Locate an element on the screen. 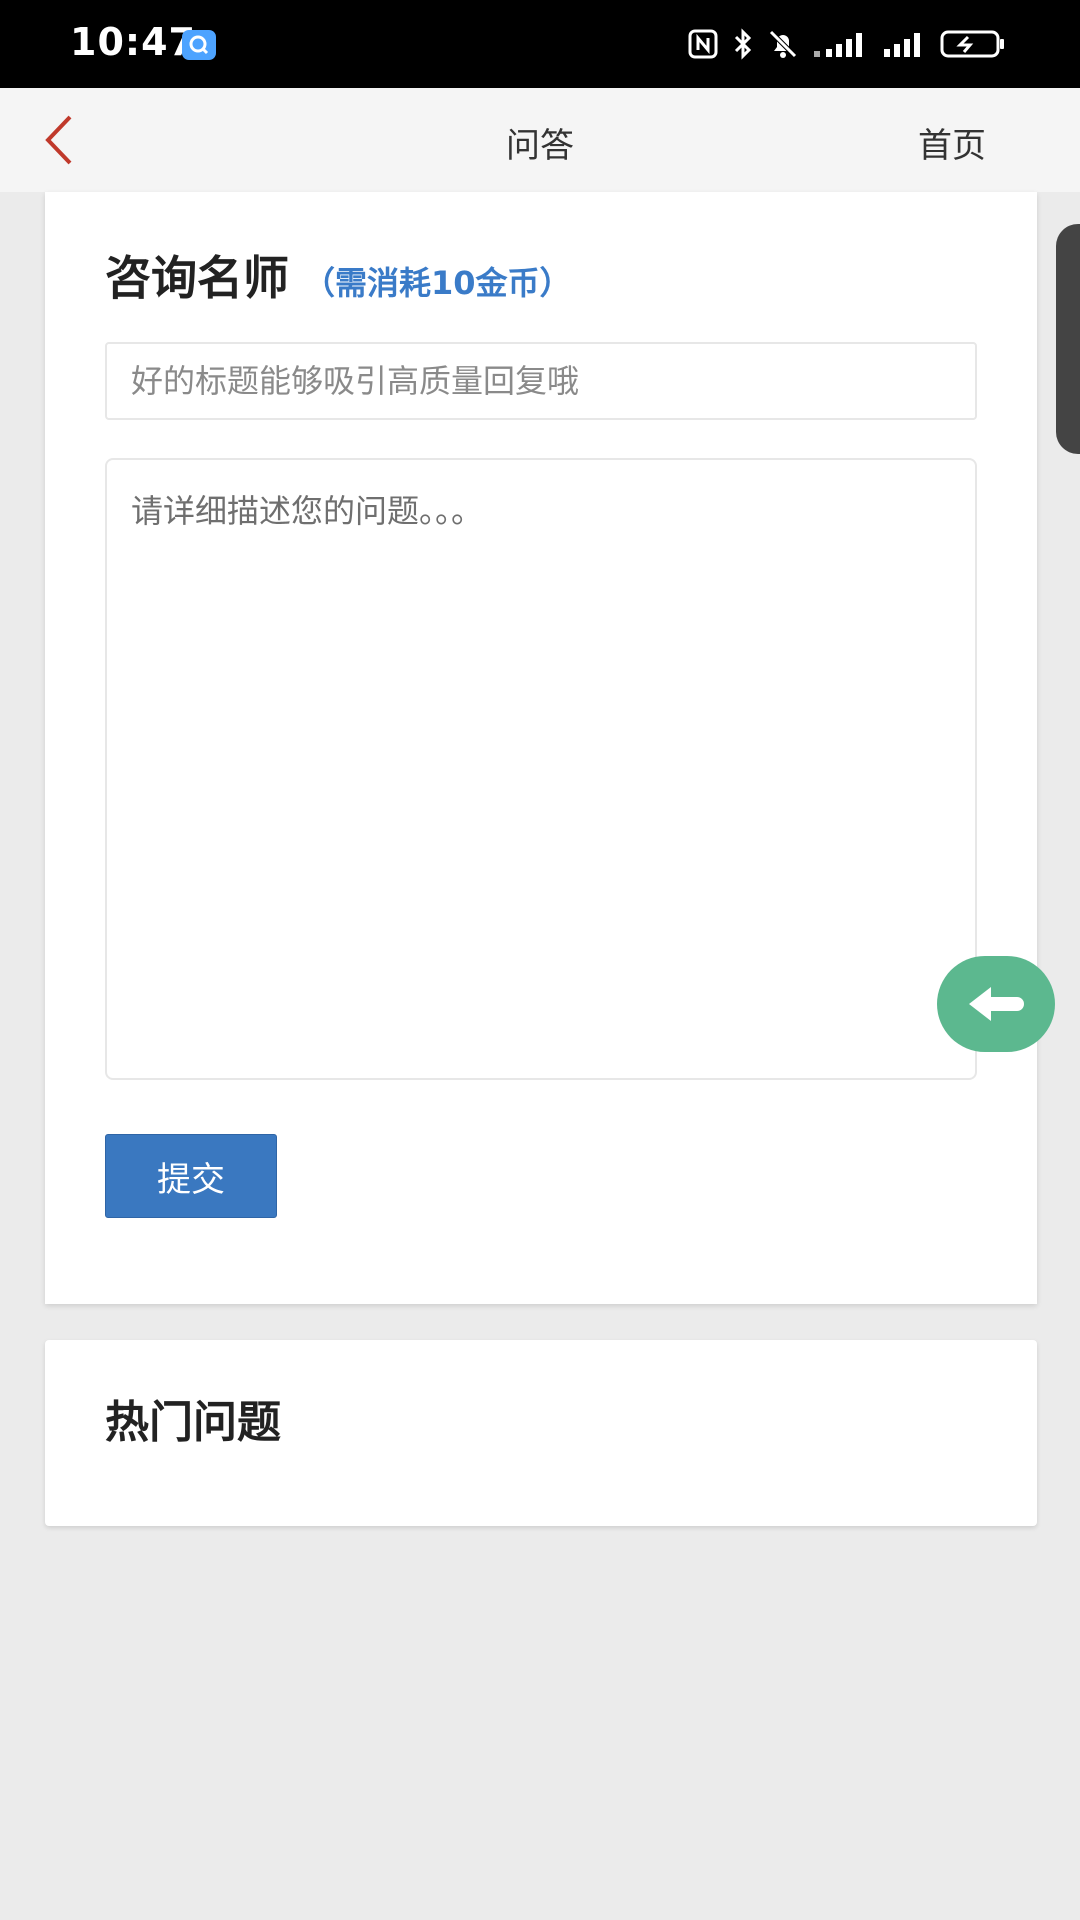 This screenshot has height=1920, width=1080. hot-questions-title: 热门问题 is located at coordinates (193, 1422).